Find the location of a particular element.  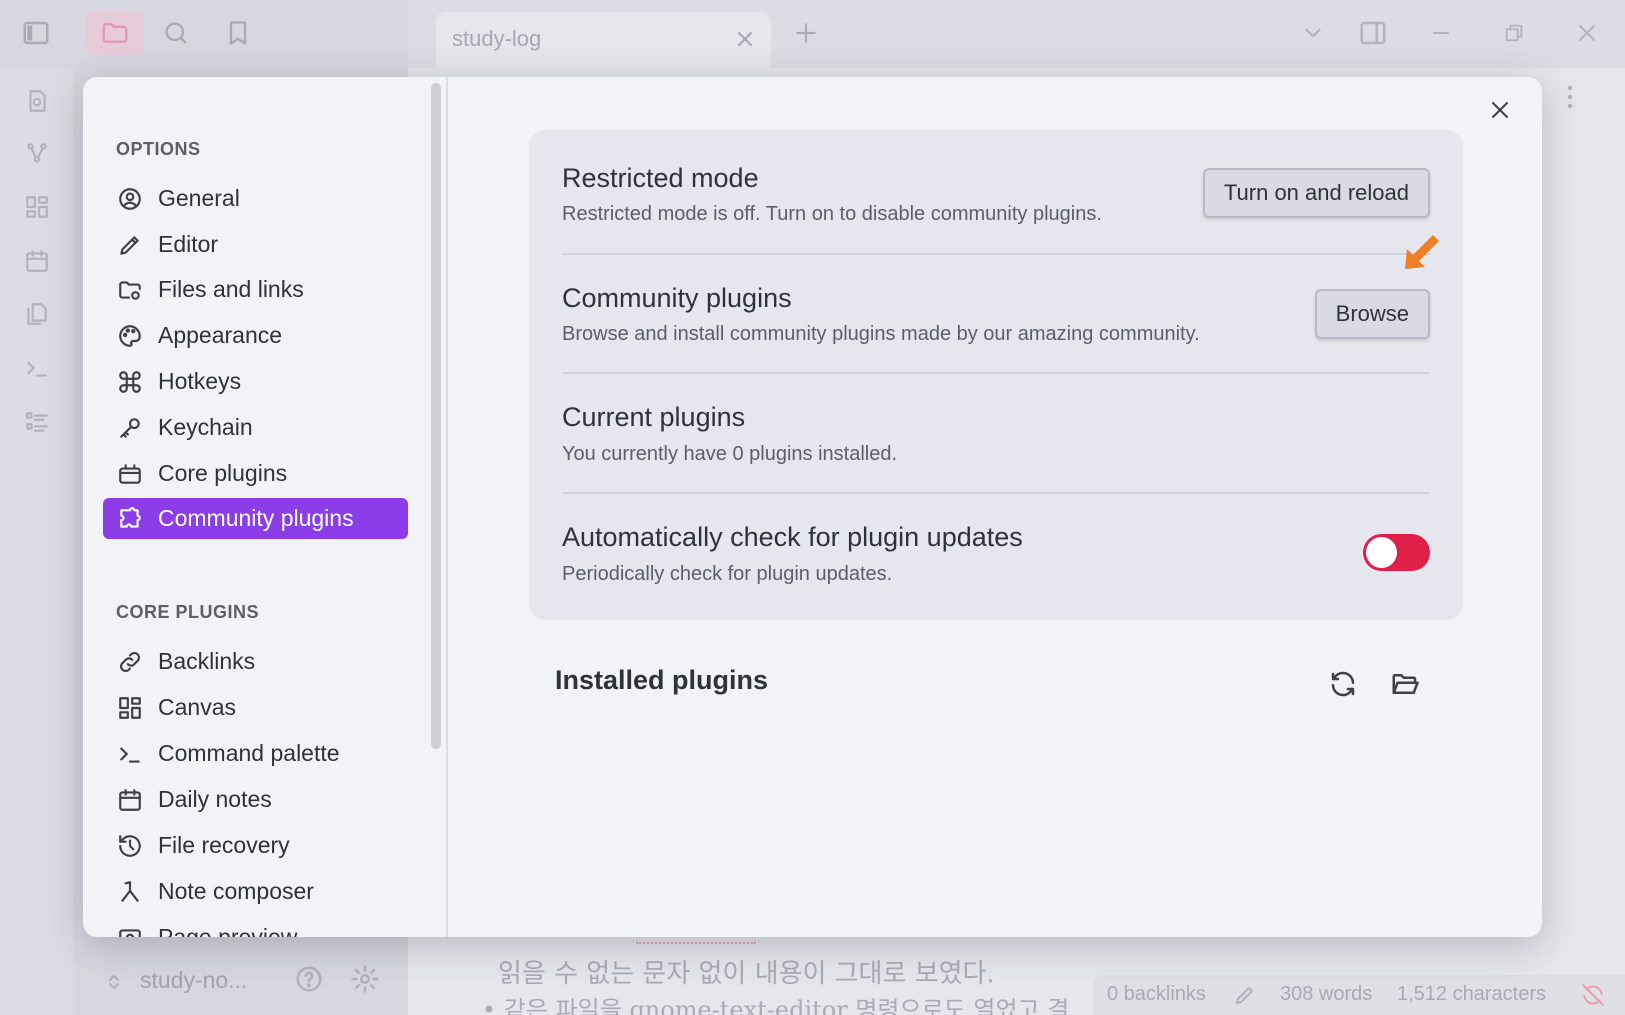

command-palette-icon is located at coordinates (37, 368).